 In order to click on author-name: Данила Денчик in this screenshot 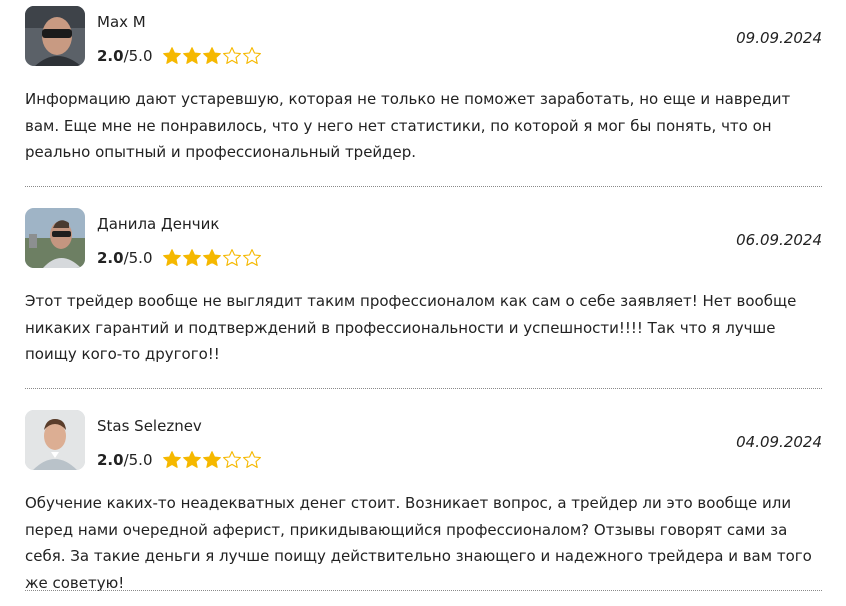, I will do `click(158, 224)`.